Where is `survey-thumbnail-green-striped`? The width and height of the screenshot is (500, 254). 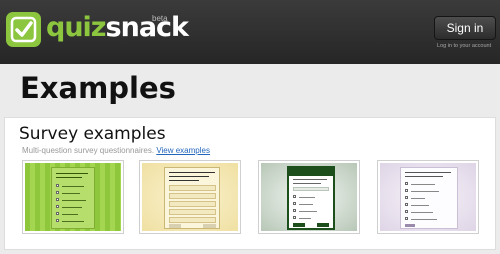 survey-thumbnail-green-striped is located at coordinates (73, 197).